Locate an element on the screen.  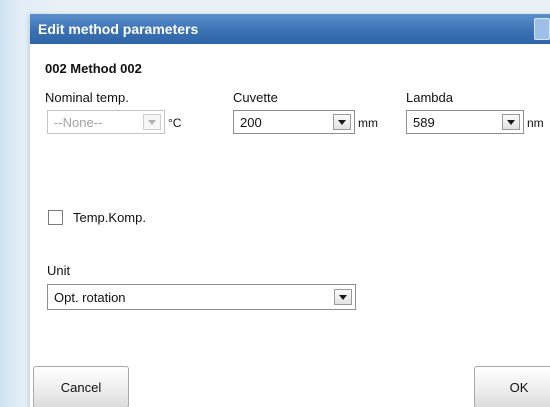
lambda-label: Lambda is located at coordinates (429, 97).